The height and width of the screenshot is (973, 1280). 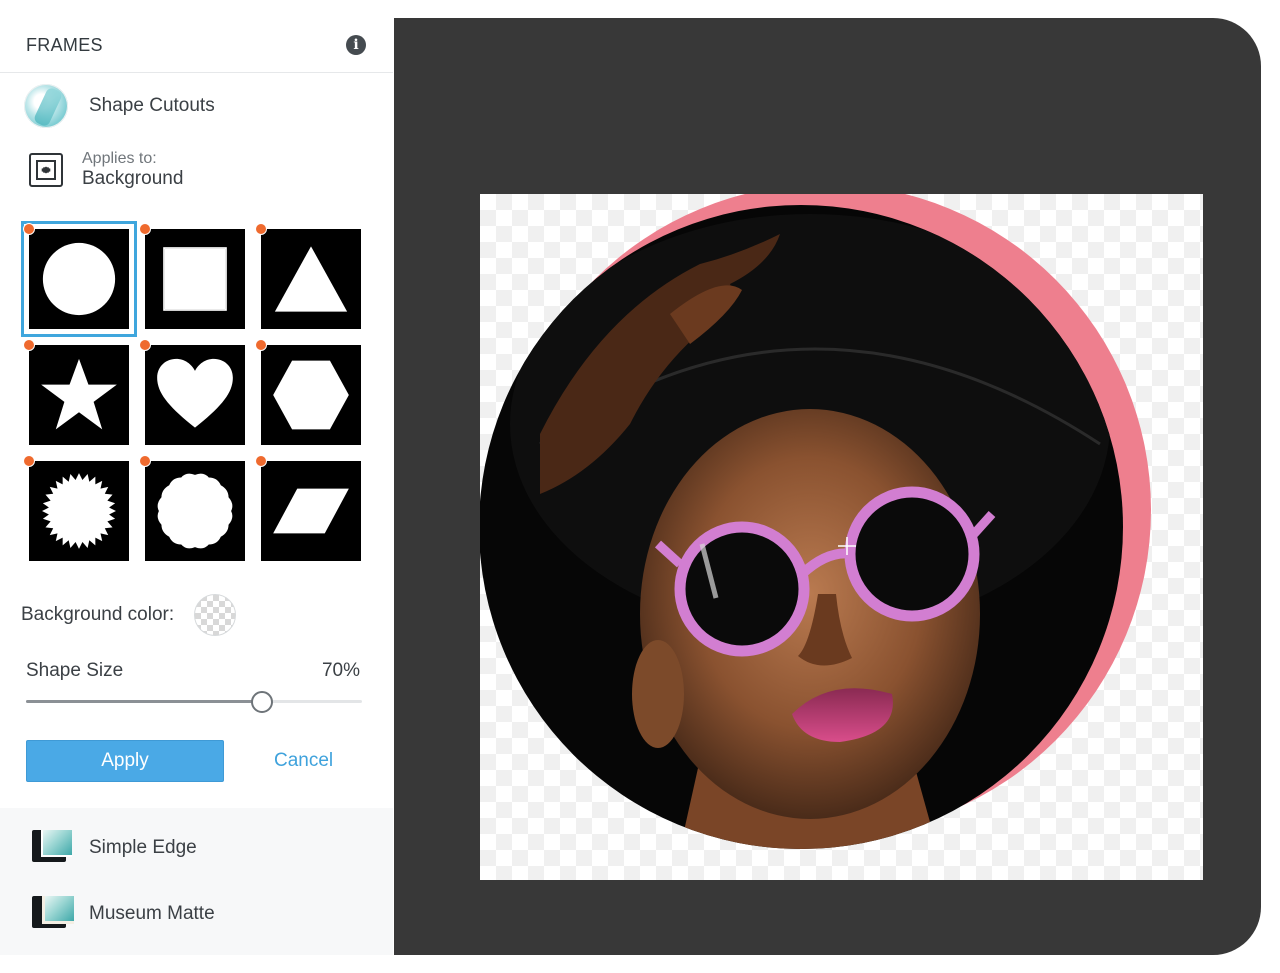 What do you see at coordinates (152, 105) in the screenshot?
I see `frame-category-label: Shape Cutouts` at bounding box center [152, 105].